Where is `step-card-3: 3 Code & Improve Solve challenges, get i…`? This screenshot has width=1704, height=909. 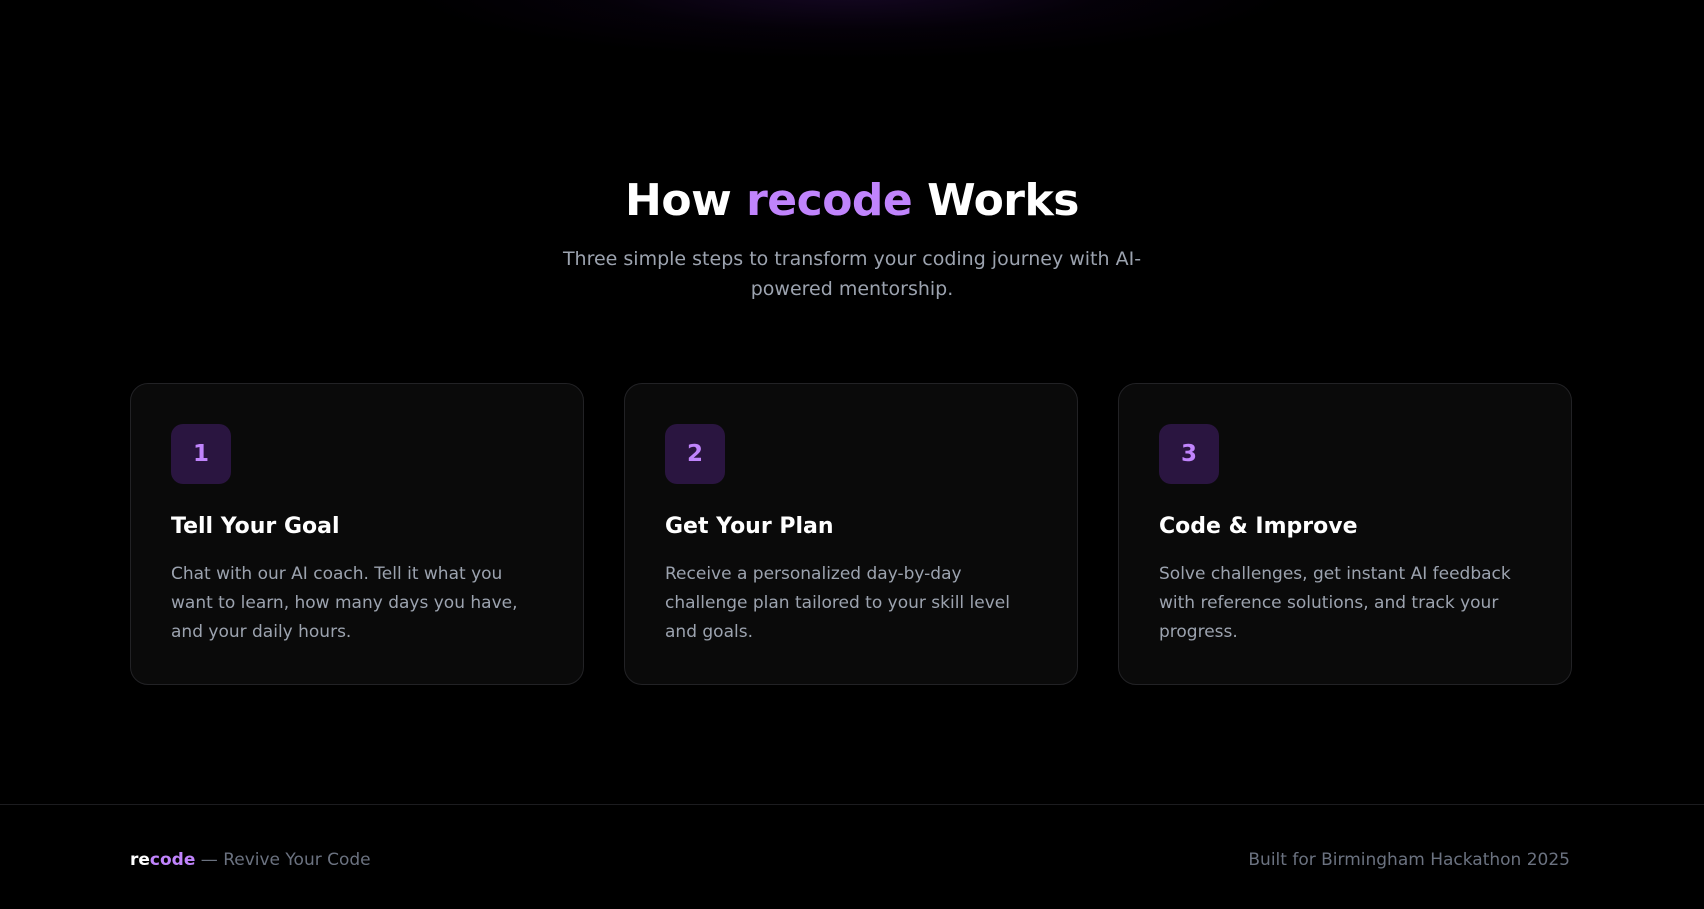 step-card-3: 3 Code & Improve Solve challenges, get i… is located at coordinates (1345, 534).